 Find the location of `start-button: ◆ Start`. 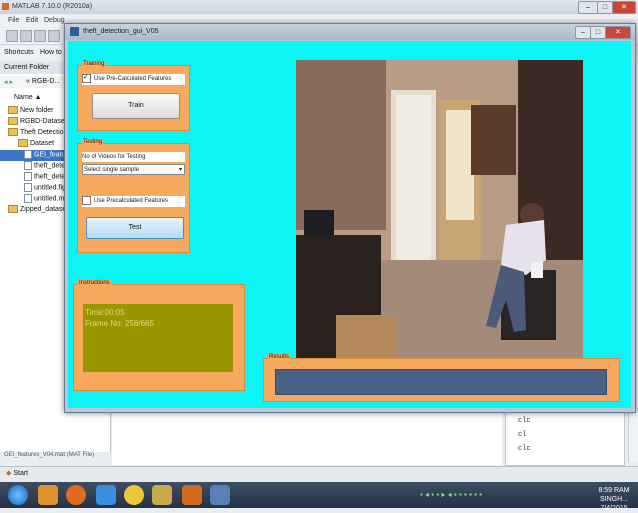

start-button: ◆ Start is located at coordinates (17, 473).